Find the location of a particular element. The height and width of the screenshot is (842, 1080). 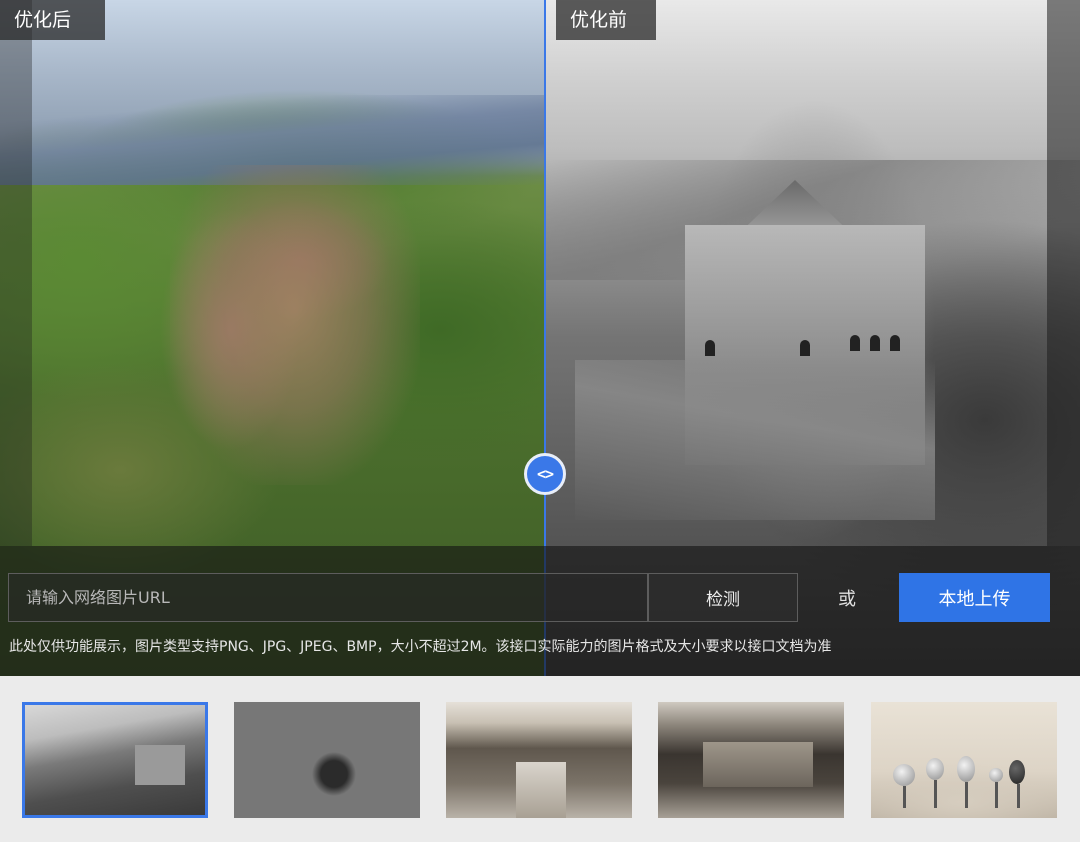

after-label: 优化后 is located at coordinates (52, 20).